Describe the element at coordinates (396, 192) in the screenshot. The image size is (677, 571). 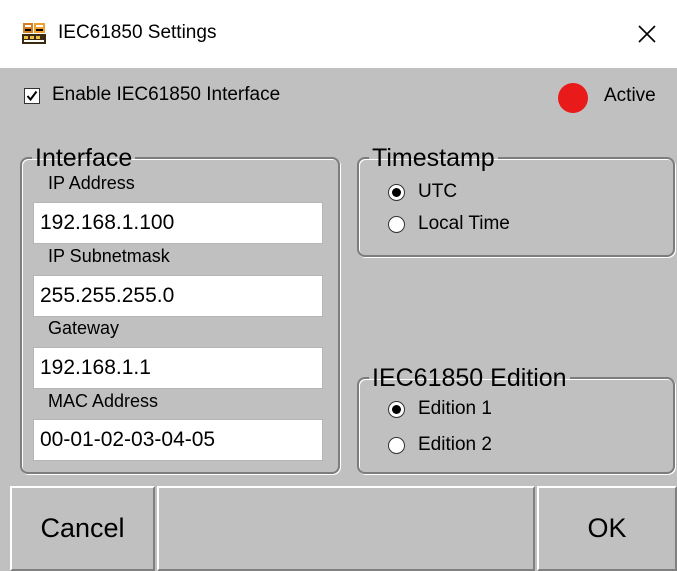
I see `radio-utc` at that location.